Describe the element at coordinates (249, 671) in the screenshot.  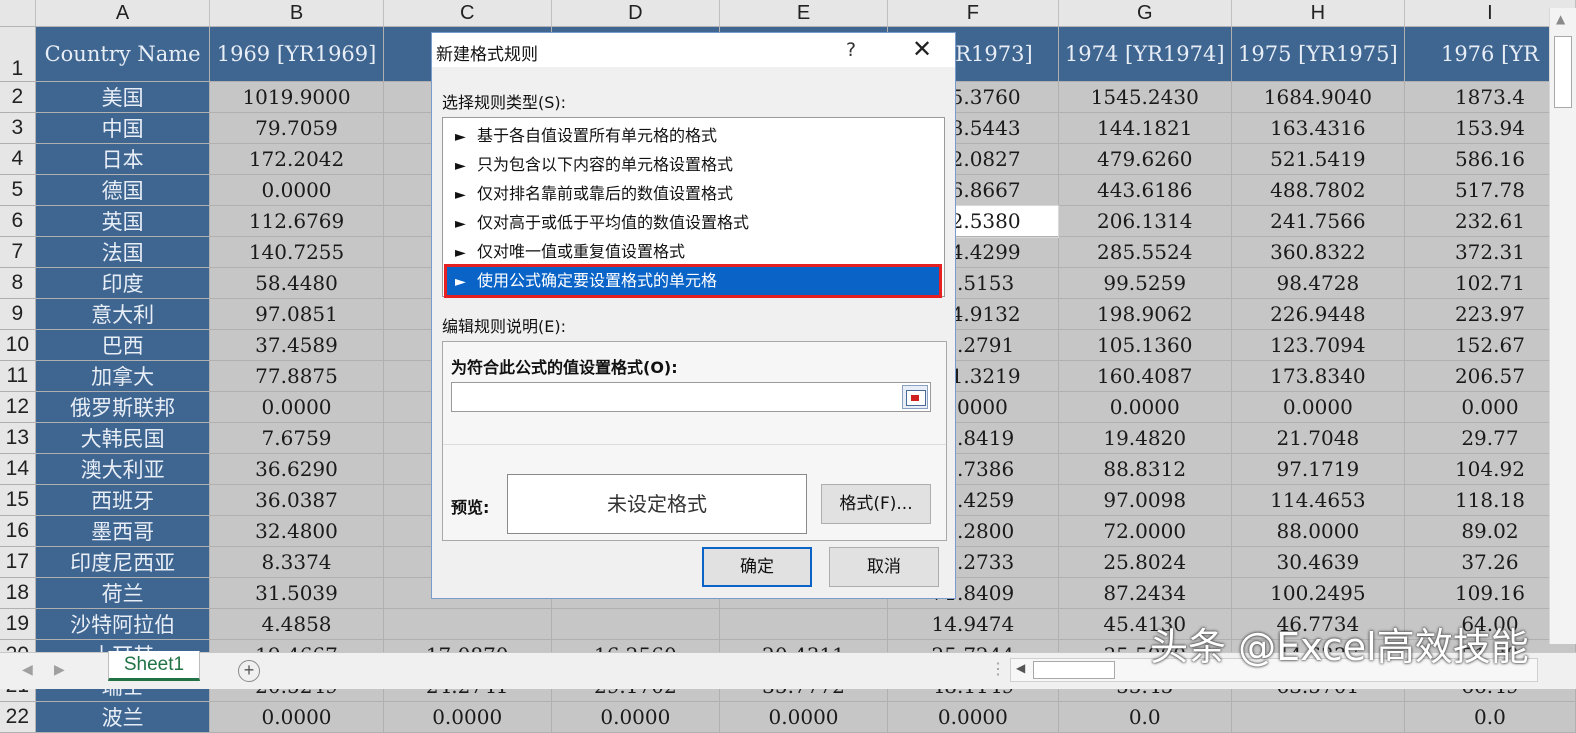
I see `add-sheet-icon: +` at that location.